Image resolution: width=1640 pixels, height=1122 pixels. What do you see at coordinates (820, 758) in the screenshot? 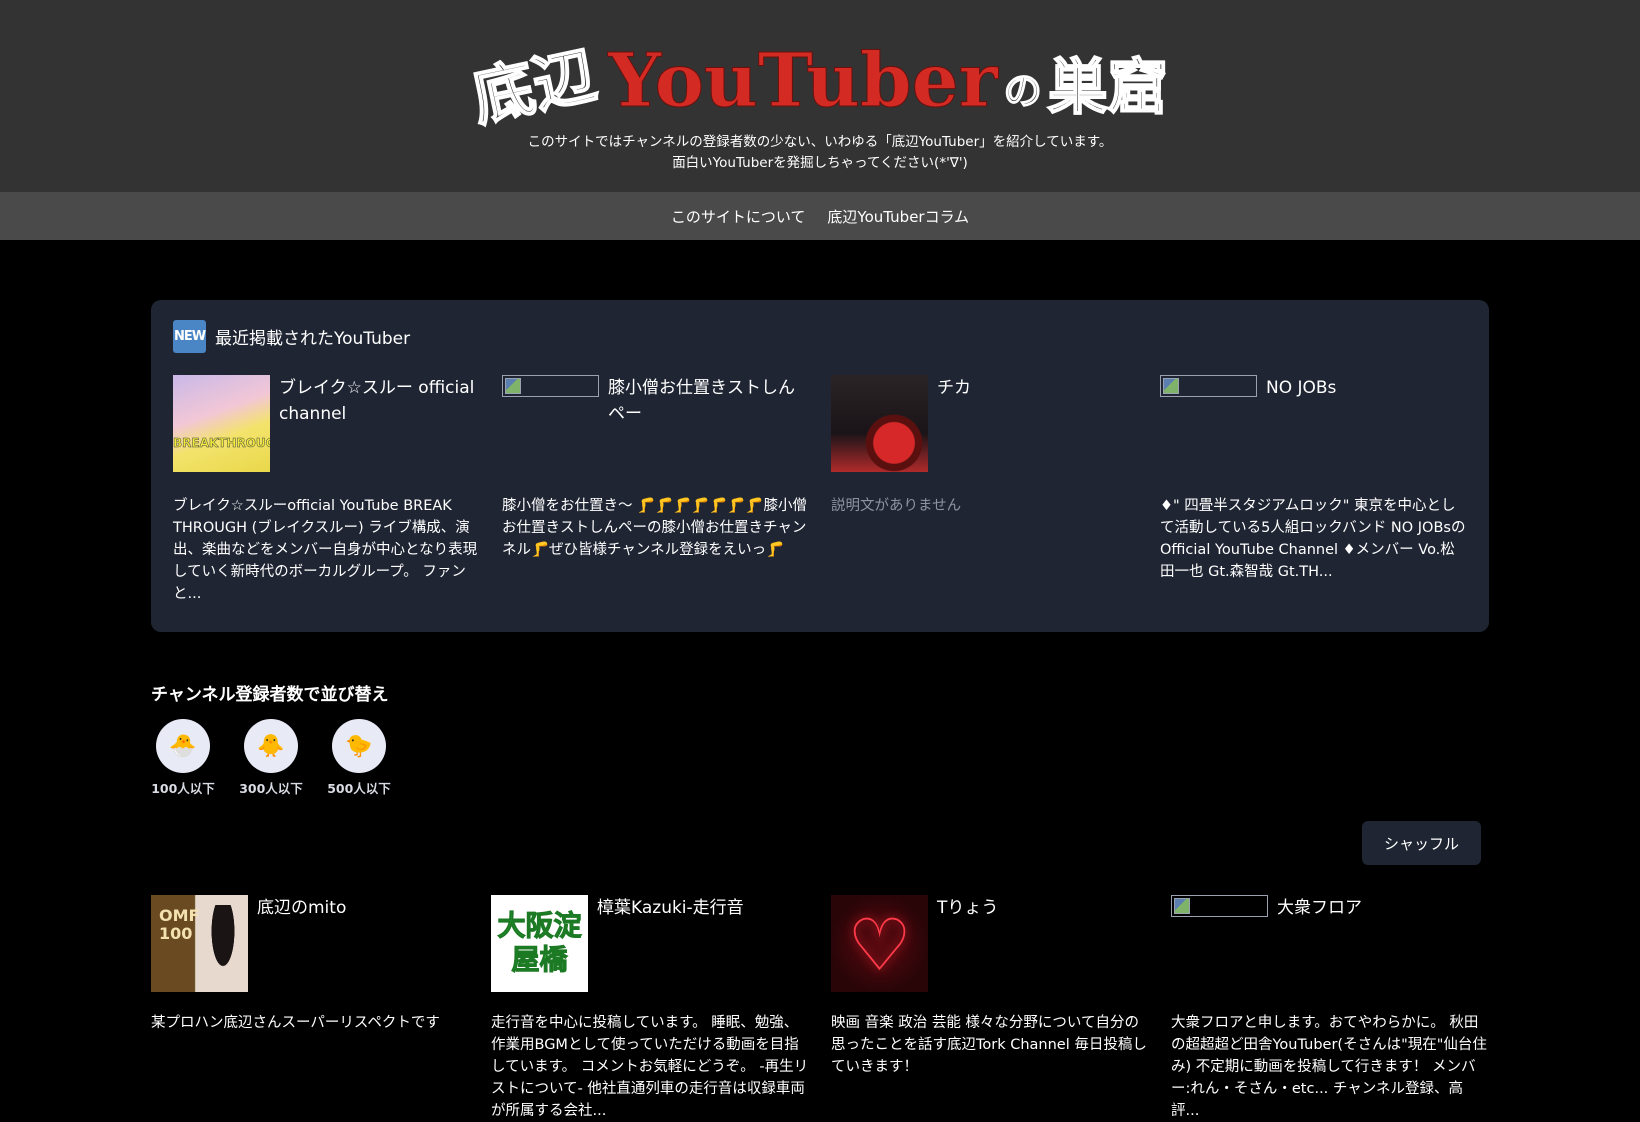
I see `sort-options: 🐣 100人以下 🐥 300人以下 🐤 500人以下` at bounding box center [820, 758].